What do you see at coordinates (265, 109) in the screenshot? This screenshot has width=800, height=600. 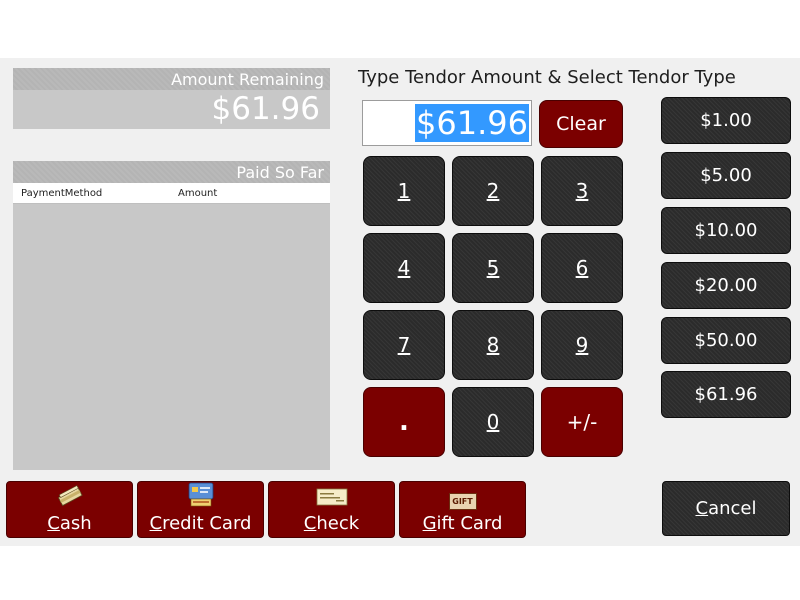 I see `amount-remaining-value: $61.96` at bounding box center [265, 109].